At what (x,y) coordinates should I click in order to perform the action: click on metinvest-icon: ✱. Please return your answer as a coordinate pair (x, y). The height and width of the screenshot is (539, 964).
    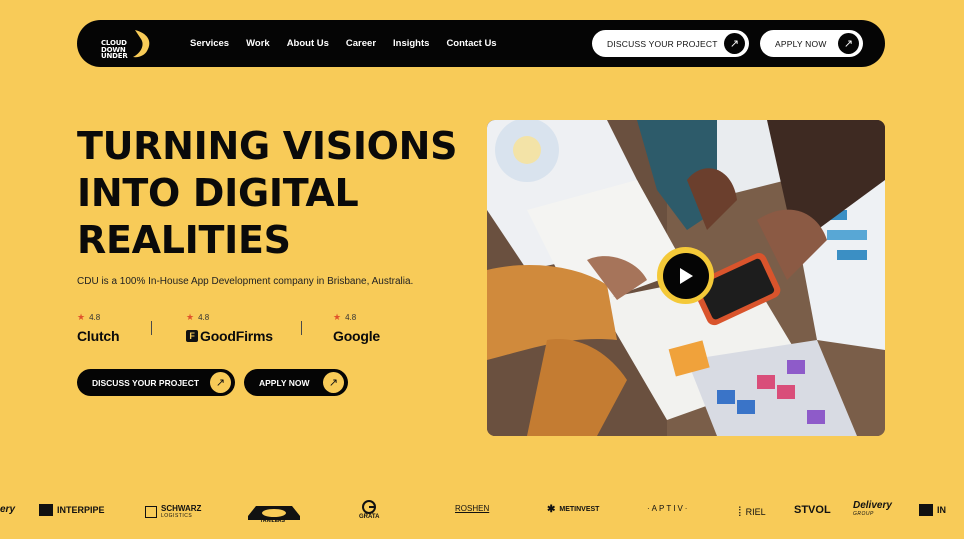
    Looking at the image, I should click on (551, 509).